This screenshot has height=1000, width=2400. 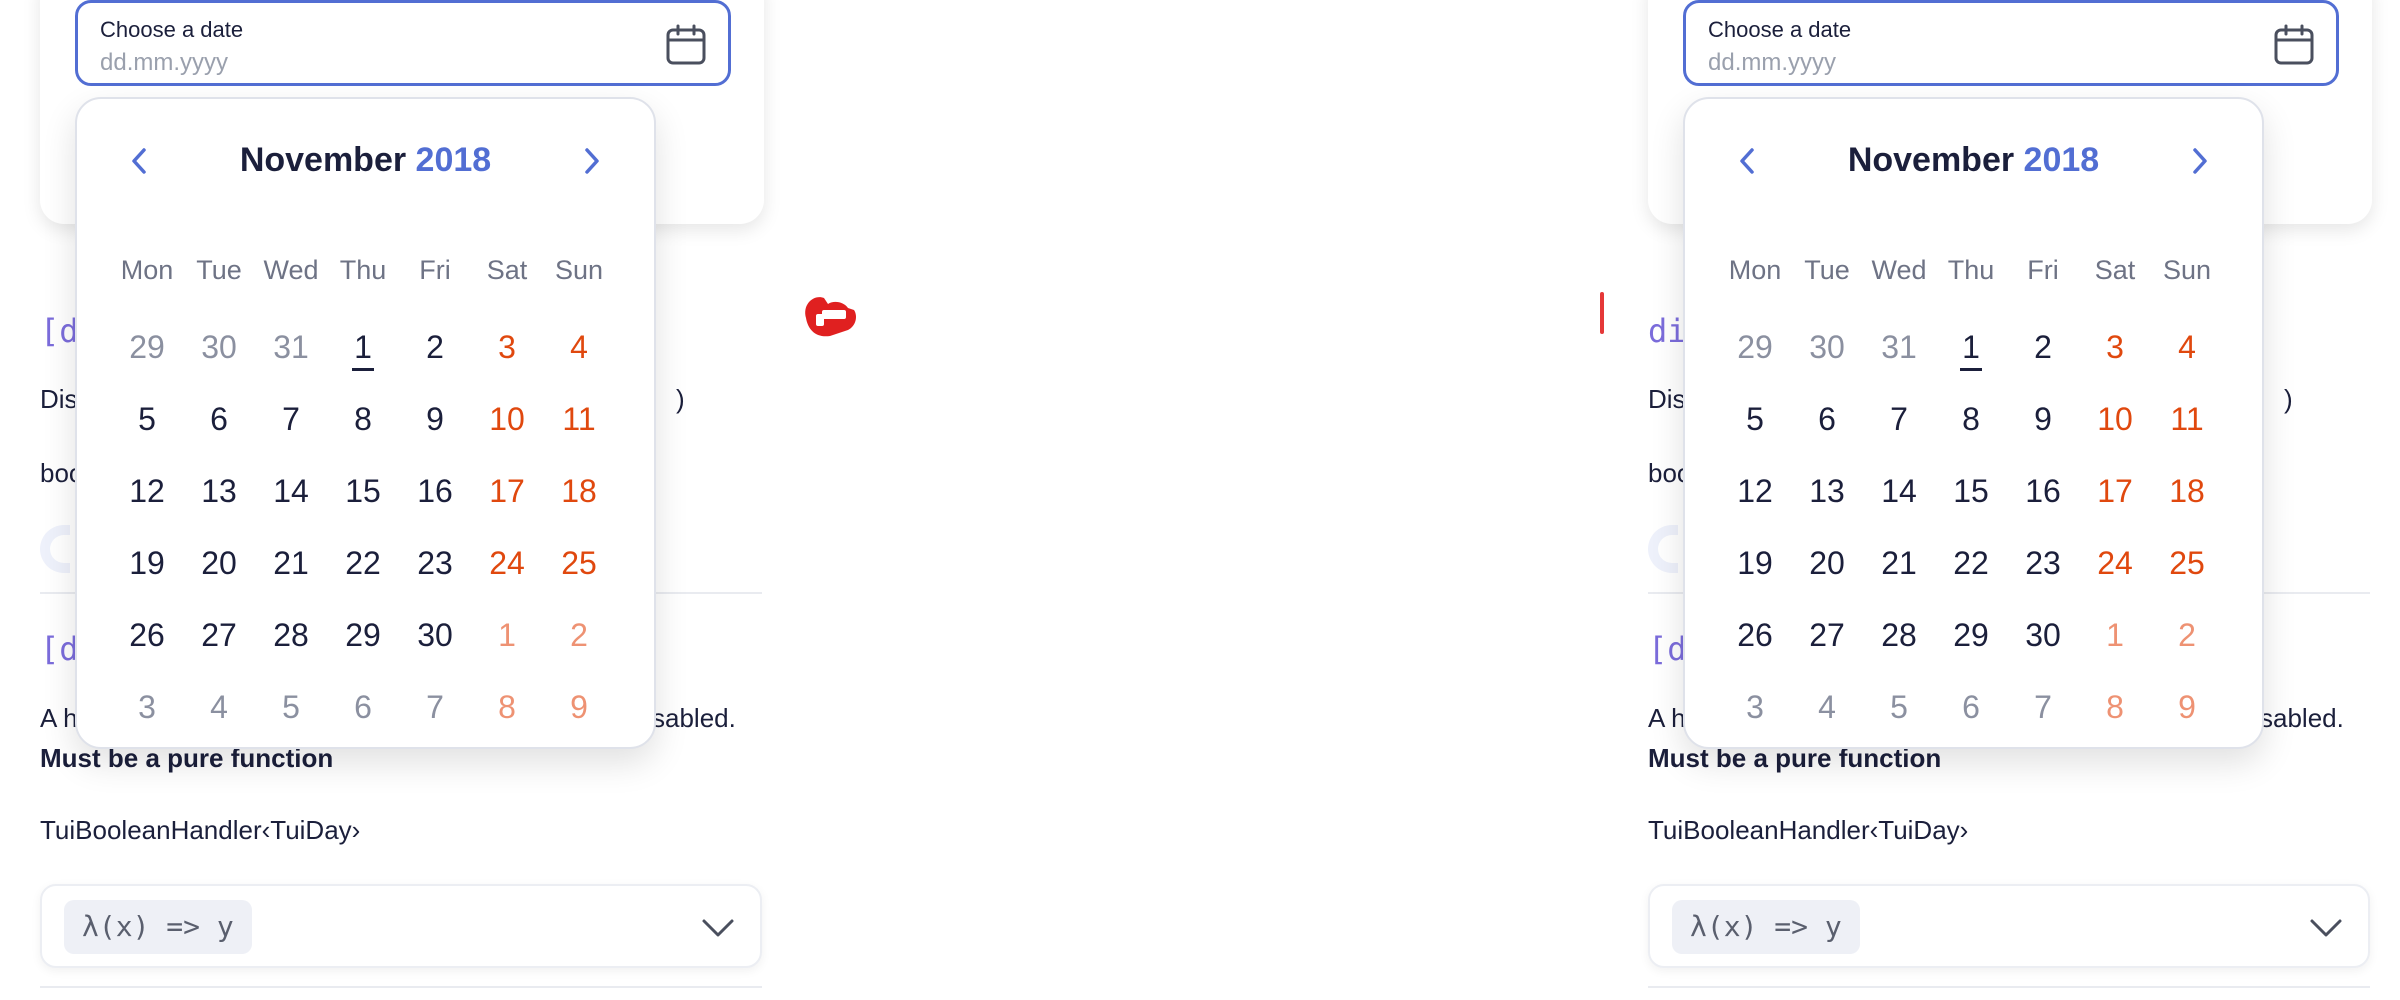 What do you see at coordinates (2043, 563) in the screenshot?
I see `calendar-day: 23` at bounding box center [2043, 563].